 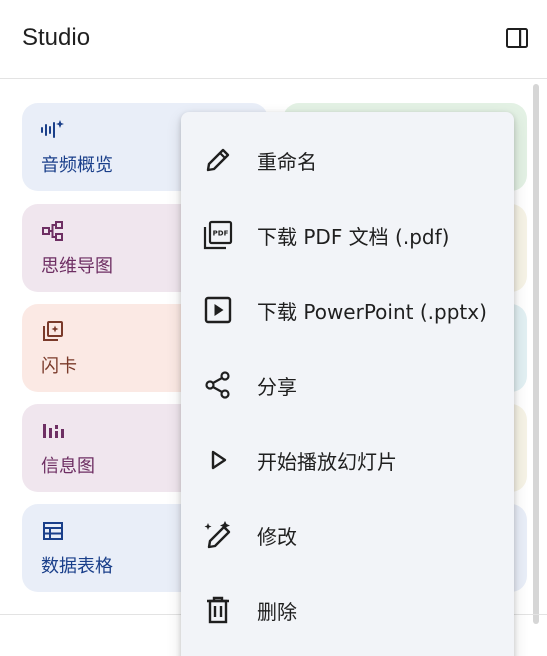 What do you see at coordinates (347, 160) in the screenshot?
I see `menu-item-rename: 重命名` at bounding box center [347, 160].